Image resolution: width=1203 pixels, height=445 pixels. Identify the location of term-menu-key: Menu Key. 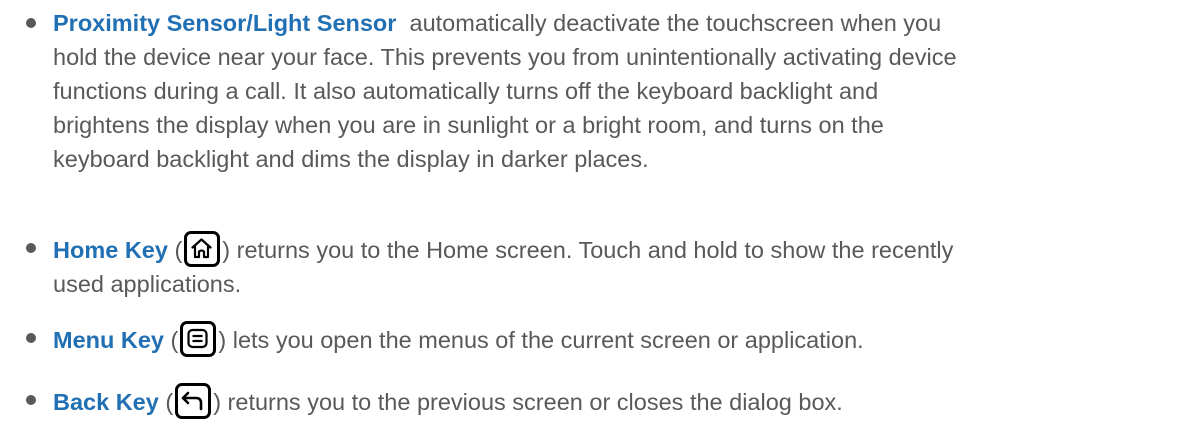
(108, 340).